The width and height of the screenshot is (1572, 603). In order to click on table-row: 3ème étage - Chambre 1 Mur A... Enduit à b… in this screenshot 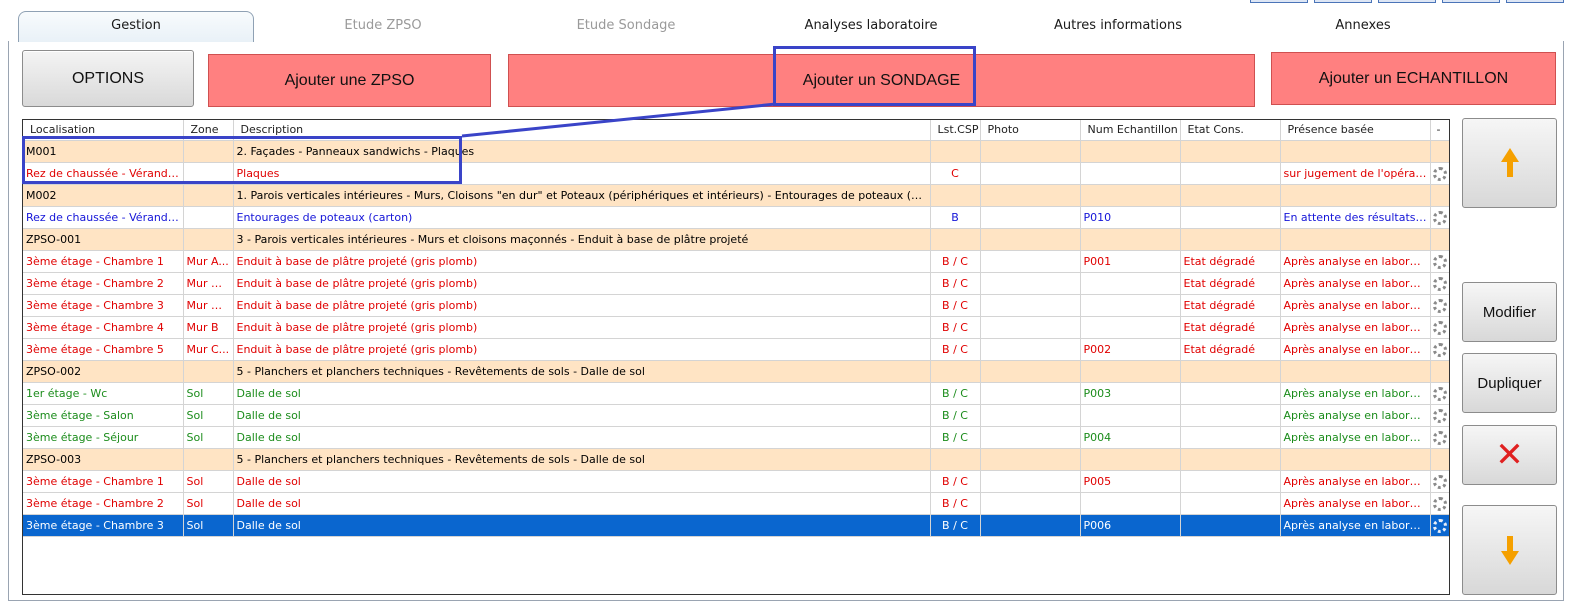, I will do `click(736, 261)`.